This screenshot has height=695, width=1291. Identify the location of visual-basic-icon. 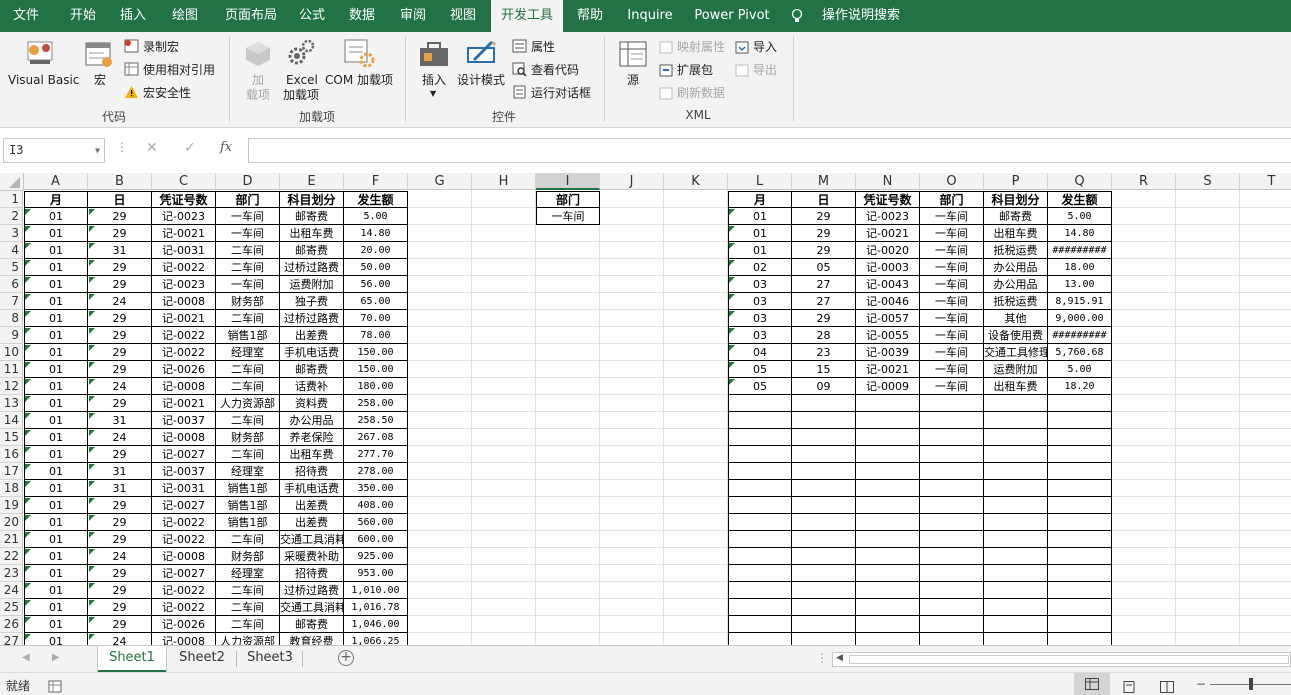
(41, 56).